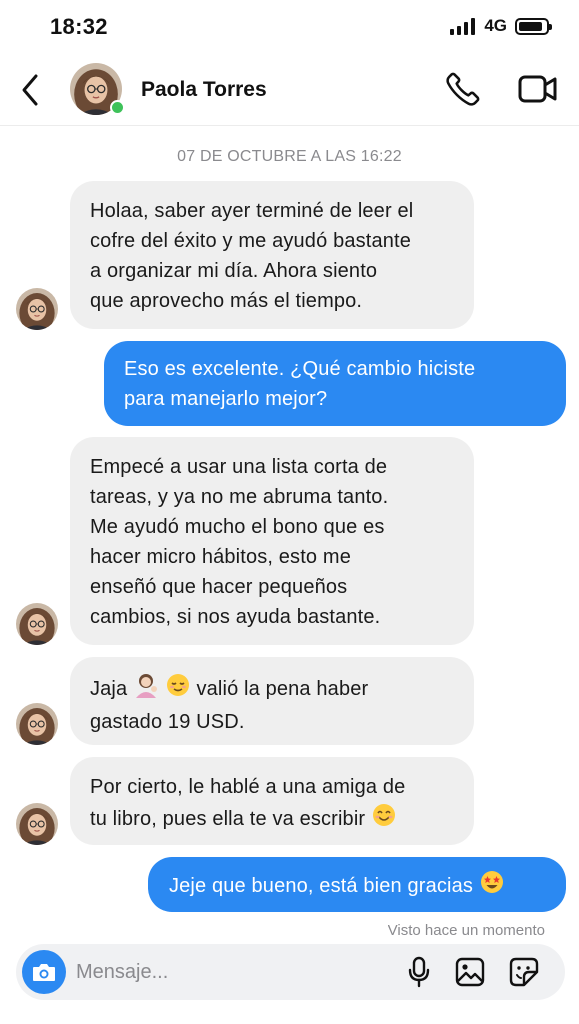  I want to click on camera-icon, so click(44, 972).